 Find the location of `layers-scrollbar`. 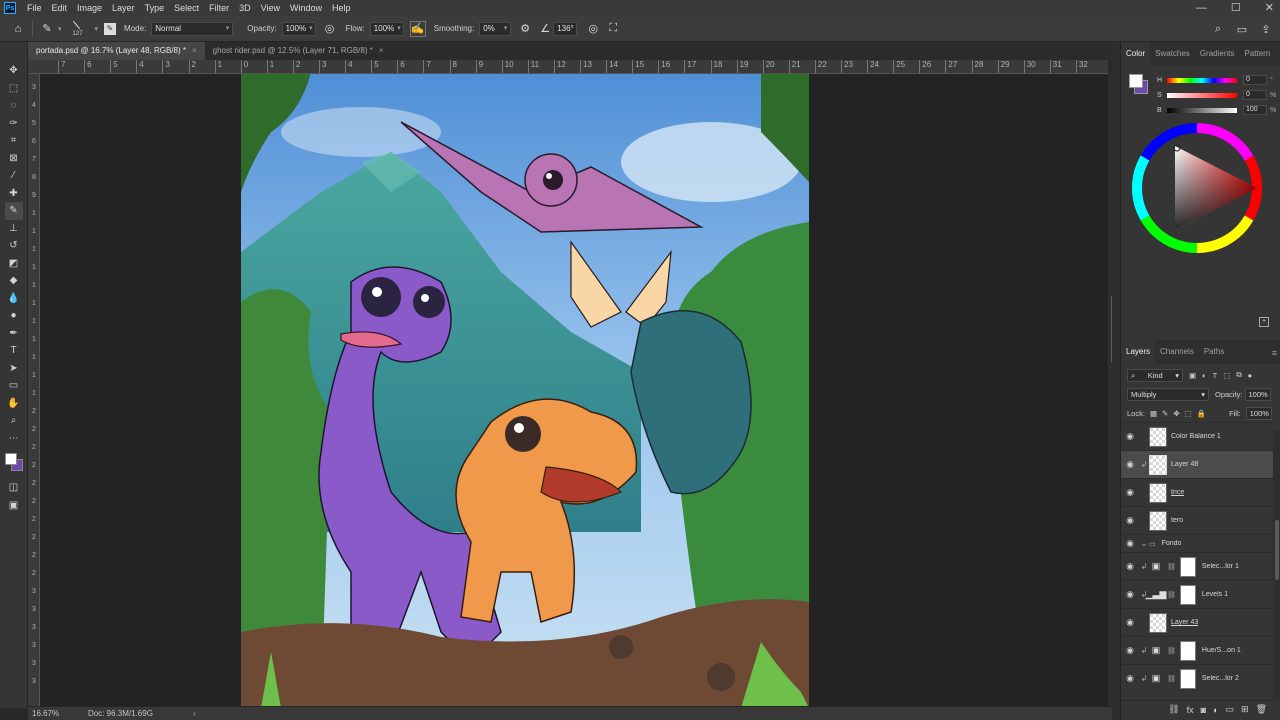

layers-scrollbar is located at coordinates (1276, 565).